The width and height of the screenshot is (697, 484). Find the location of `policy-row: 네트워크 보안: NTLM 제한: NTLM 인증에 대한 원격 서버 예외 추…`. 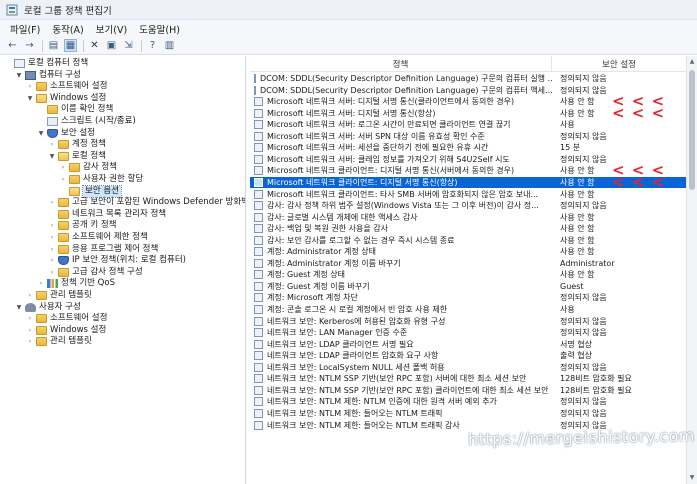

policy-row: 네트워크 보안: NTLM 제한: NTLM 인증에 대한 원격 서버 예외 추… is located at coordinates (468, 401).